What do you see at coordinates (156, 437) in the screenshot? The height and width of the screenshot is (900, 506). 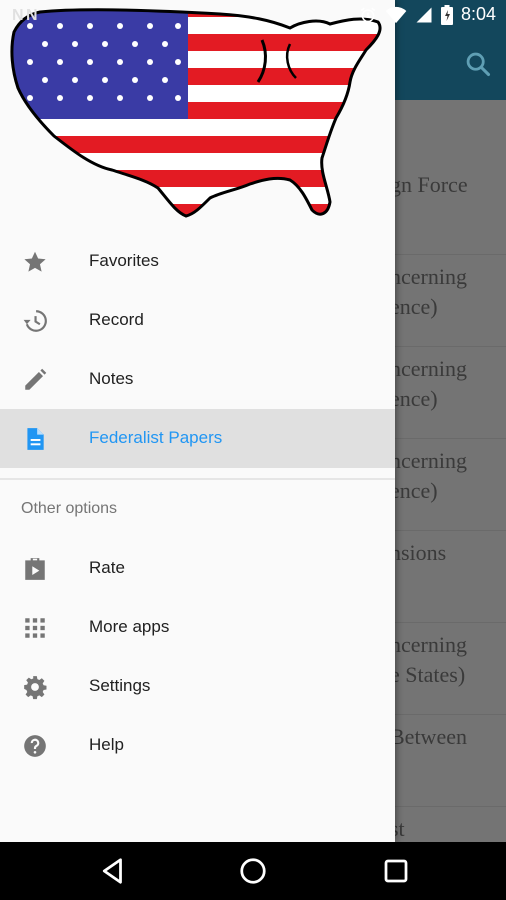 I see `drawer-item-label: Federalist Papers` at bounding box center [156, 437].